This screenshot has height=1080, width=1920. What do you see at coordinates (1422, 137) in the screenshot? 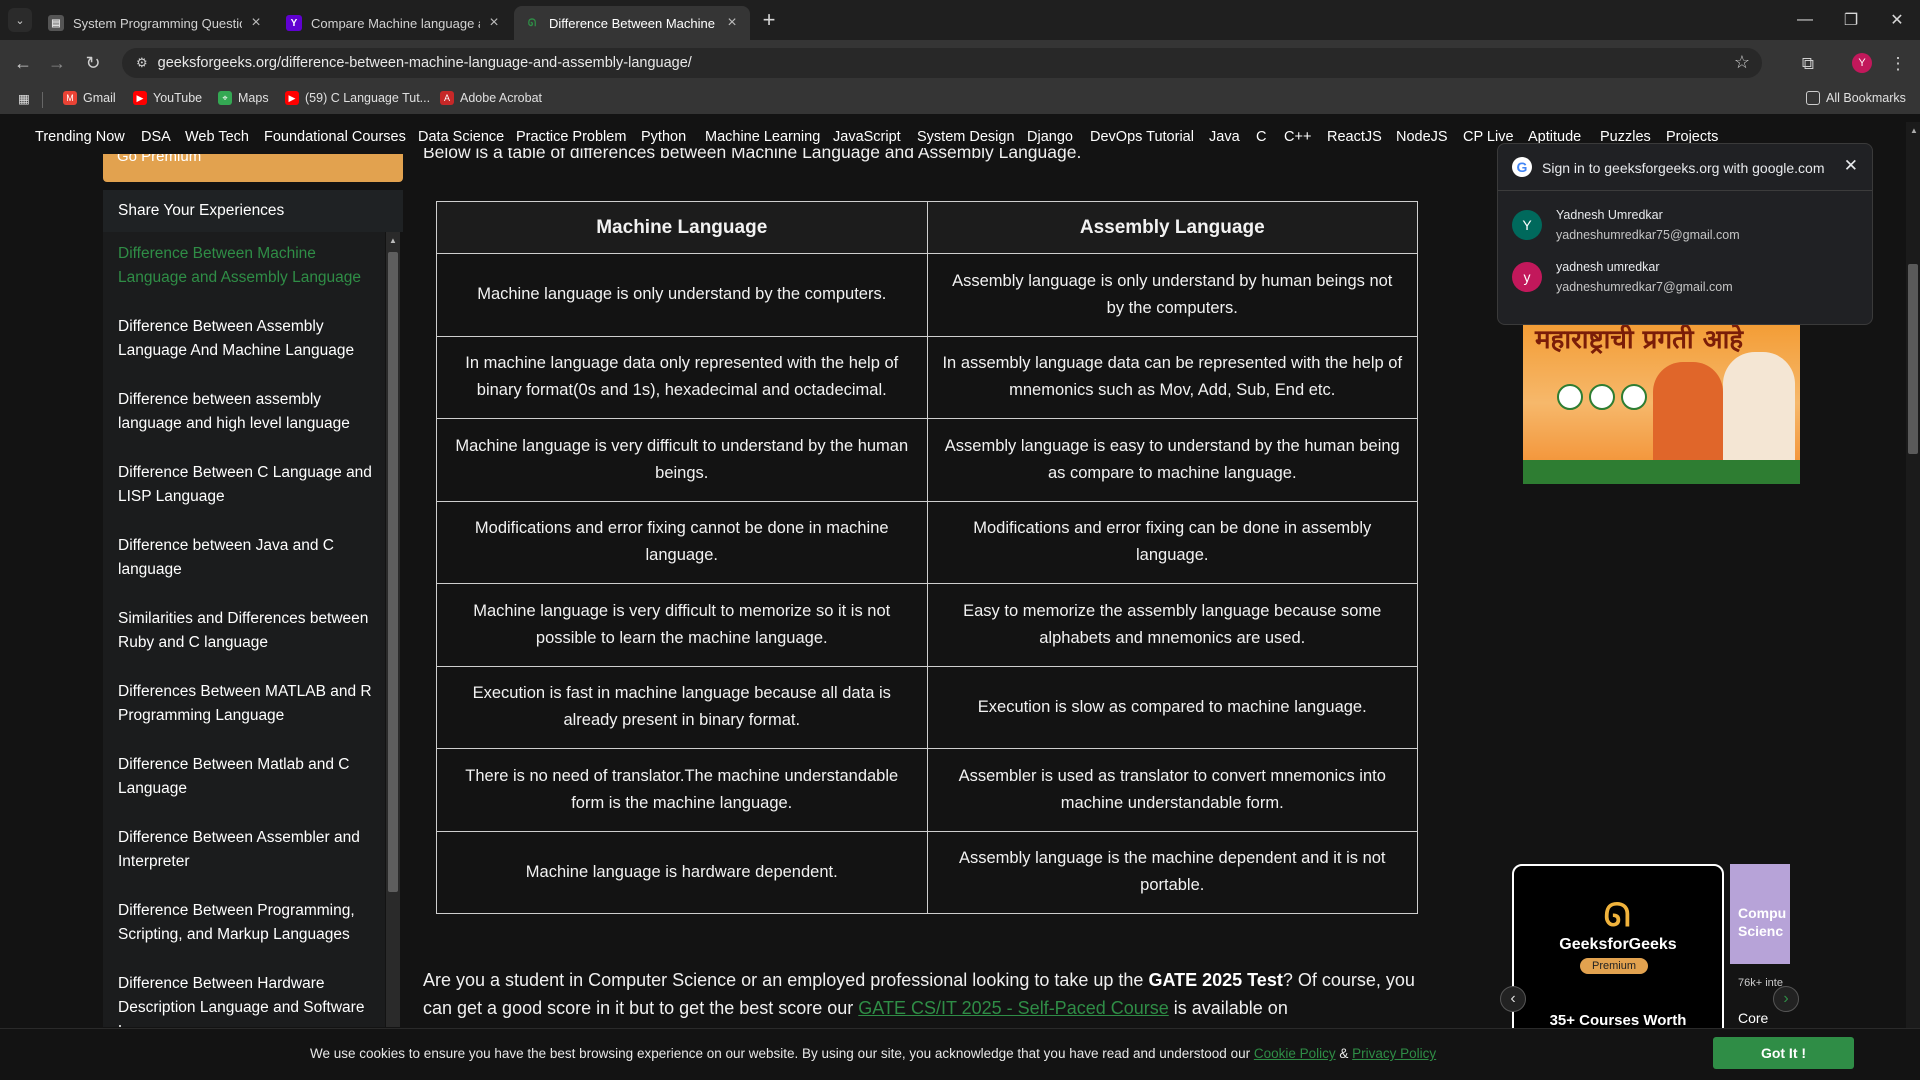
I see `nav-nodejs: NodeJS` at bounding box center [1422, 137].